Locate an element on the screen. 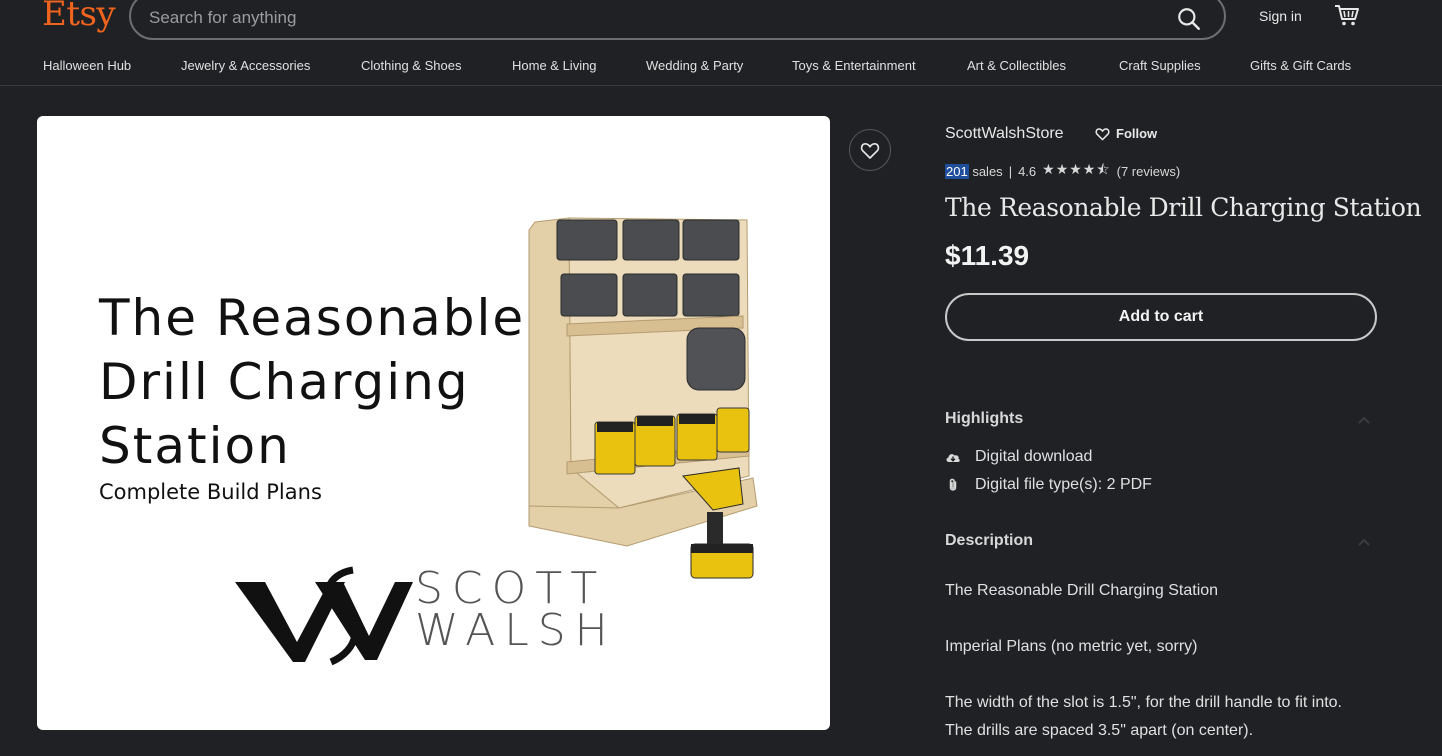 The width and height of the screenshot is (1442, 756). cloud-download-icon is located at coordinates (953, 458).